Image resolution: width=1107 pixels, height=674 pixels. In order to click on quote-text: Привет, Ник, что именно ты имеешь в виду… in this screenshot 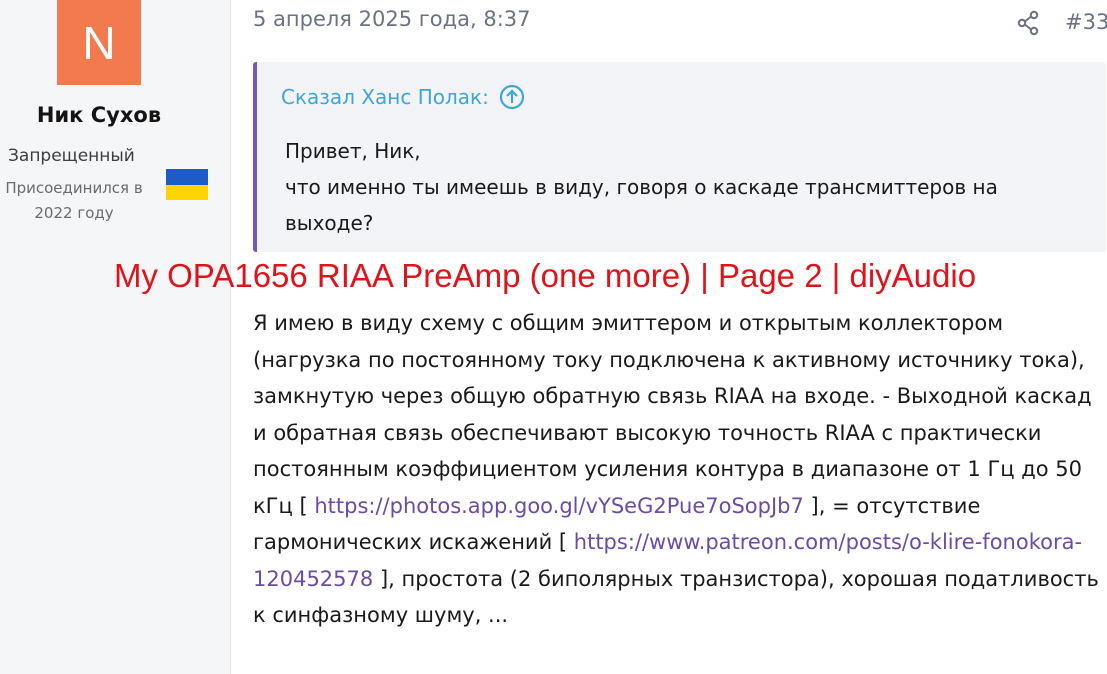, I will do `click(685, 187)`.